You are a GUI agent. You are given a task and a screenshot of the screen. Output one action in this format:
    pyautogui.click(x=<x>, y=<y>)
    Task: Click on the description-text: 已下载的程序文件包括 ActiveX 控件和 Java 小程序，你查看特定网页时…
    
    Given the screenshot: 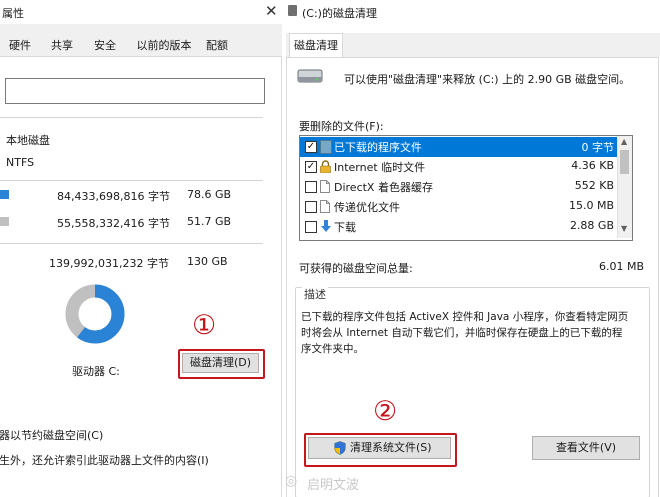 What is the action you would take?
    pyautogui.click(x=465, y=333)
    